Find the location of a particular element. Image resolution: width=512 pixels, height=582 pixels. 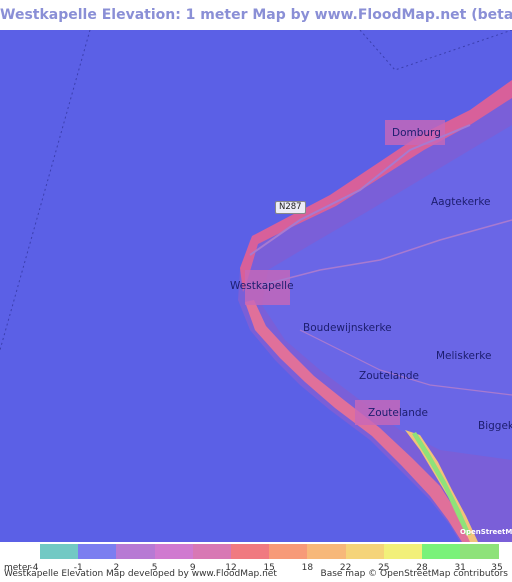

legend-tick: 18 is located at coordinates (307, 568).